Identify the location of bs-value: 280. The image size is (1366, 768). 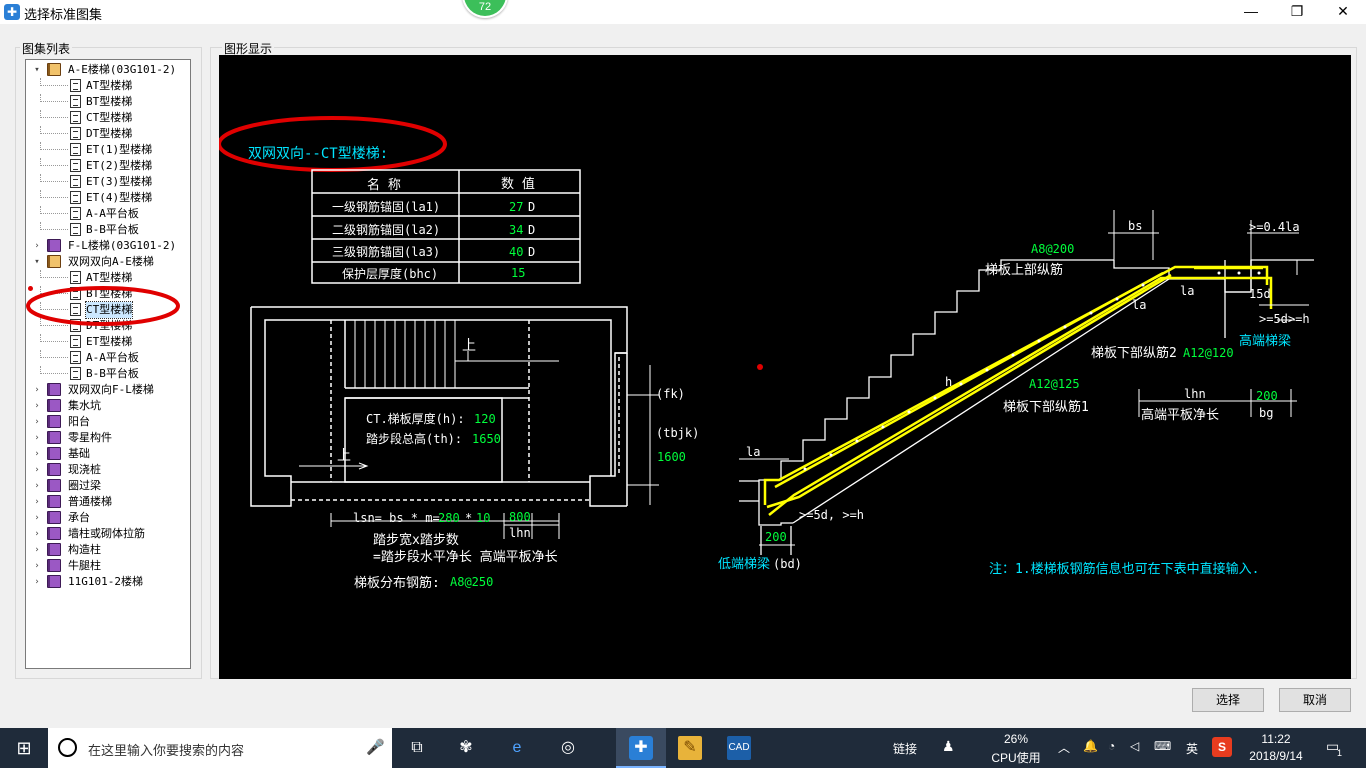
(449, 518).